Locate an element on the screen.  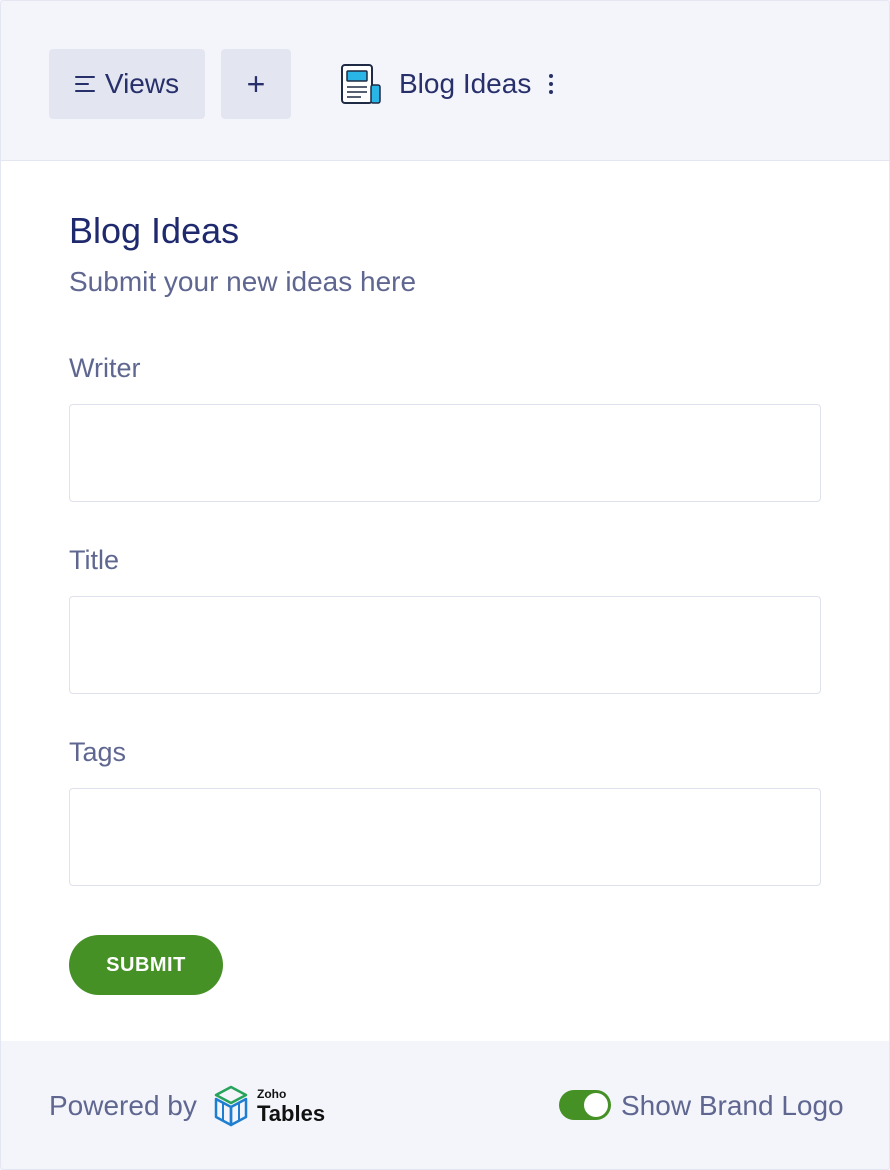
form-name-title: Blog Ideas is located at coordinates (465, 83).